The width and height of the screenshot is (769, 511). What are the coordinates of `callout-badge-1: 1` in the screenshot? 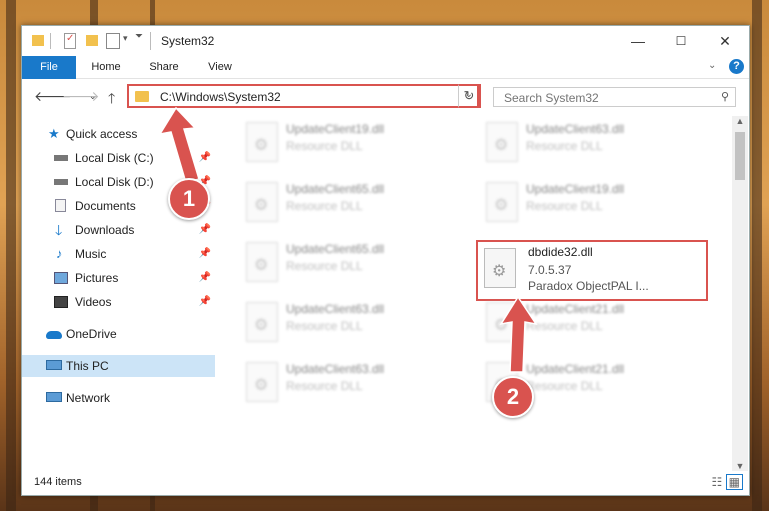 It's located at (189, 199).